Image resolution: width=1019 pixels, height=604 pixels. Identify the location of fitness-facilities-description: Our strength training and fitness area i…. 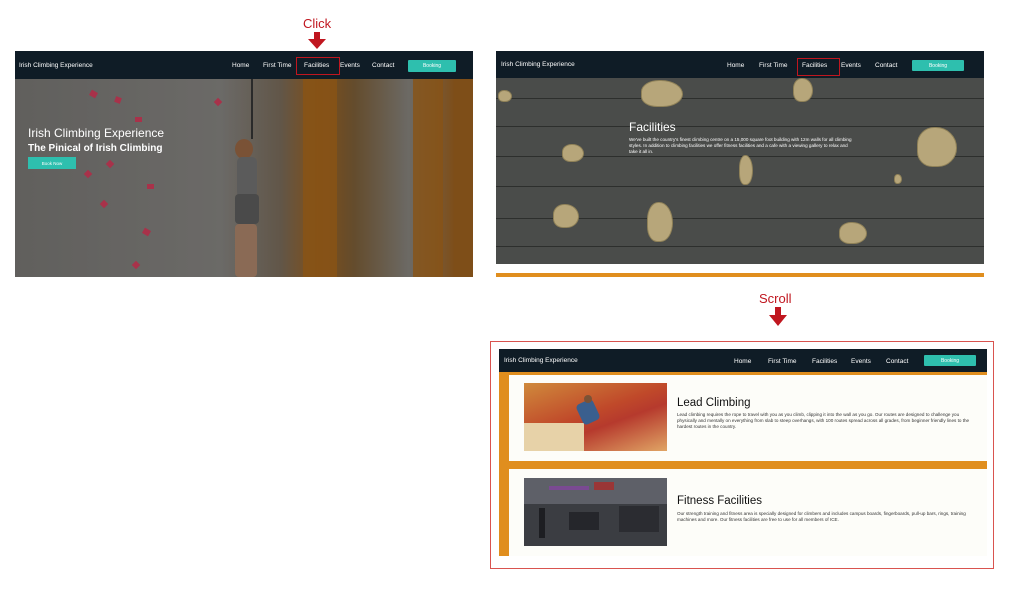
(821, 516).